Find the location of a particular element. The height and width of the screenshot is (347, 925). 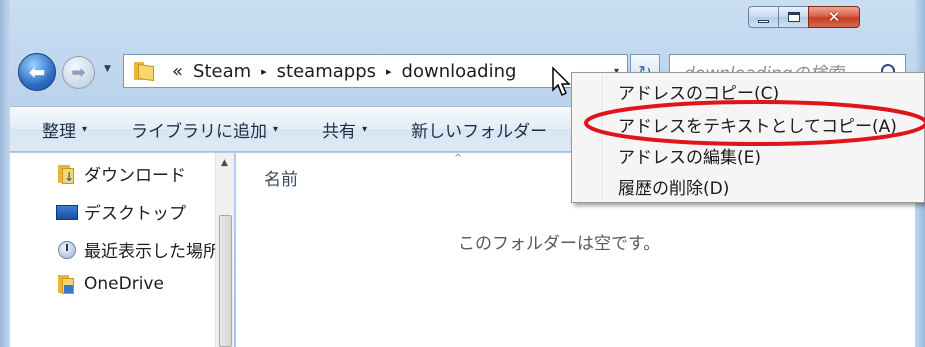

back-arrow-icon: ⬅ is located at coordinates (37, 72).